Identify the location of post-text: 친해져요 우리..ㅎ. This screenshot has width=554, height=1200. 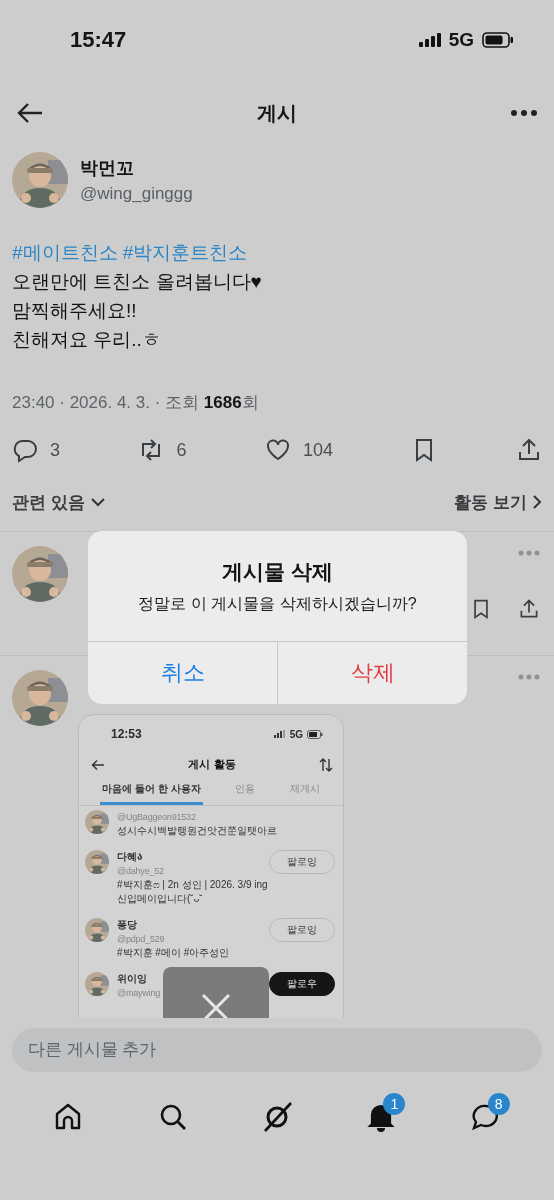
(87, 340).